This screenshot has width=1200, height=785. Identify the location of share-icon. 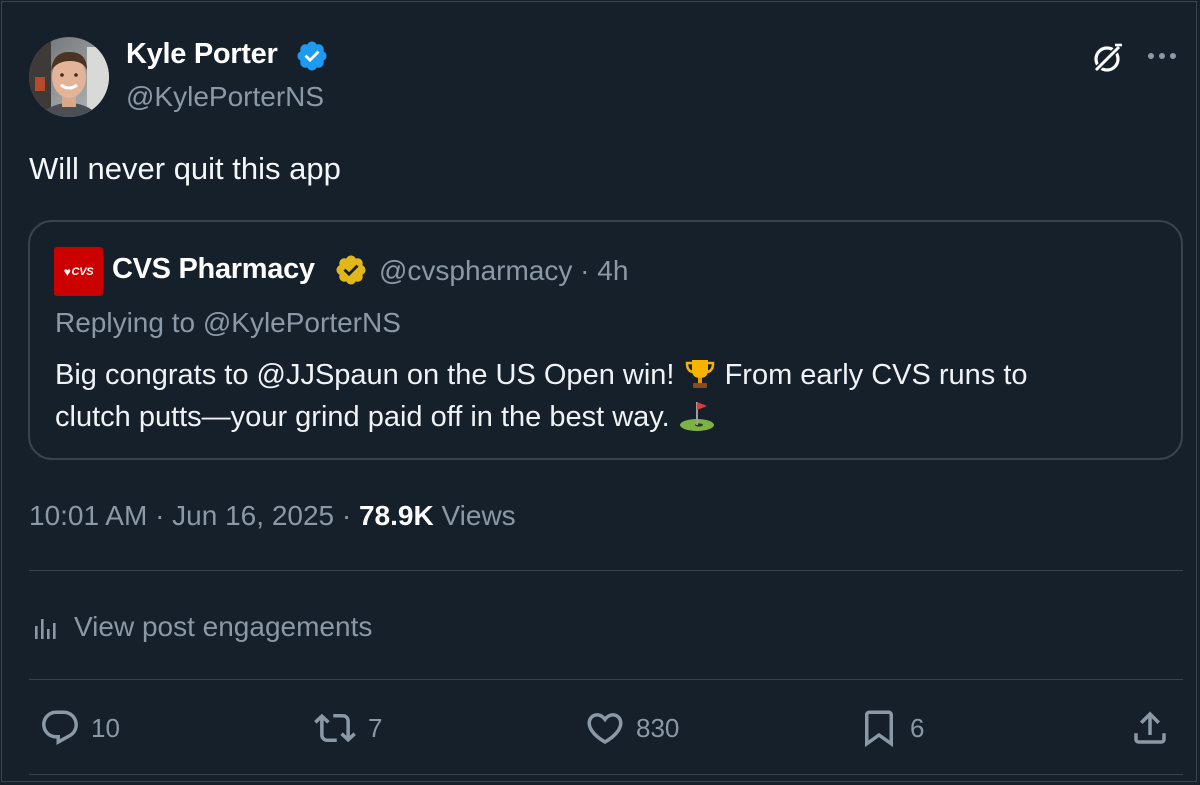
(1150, 727).